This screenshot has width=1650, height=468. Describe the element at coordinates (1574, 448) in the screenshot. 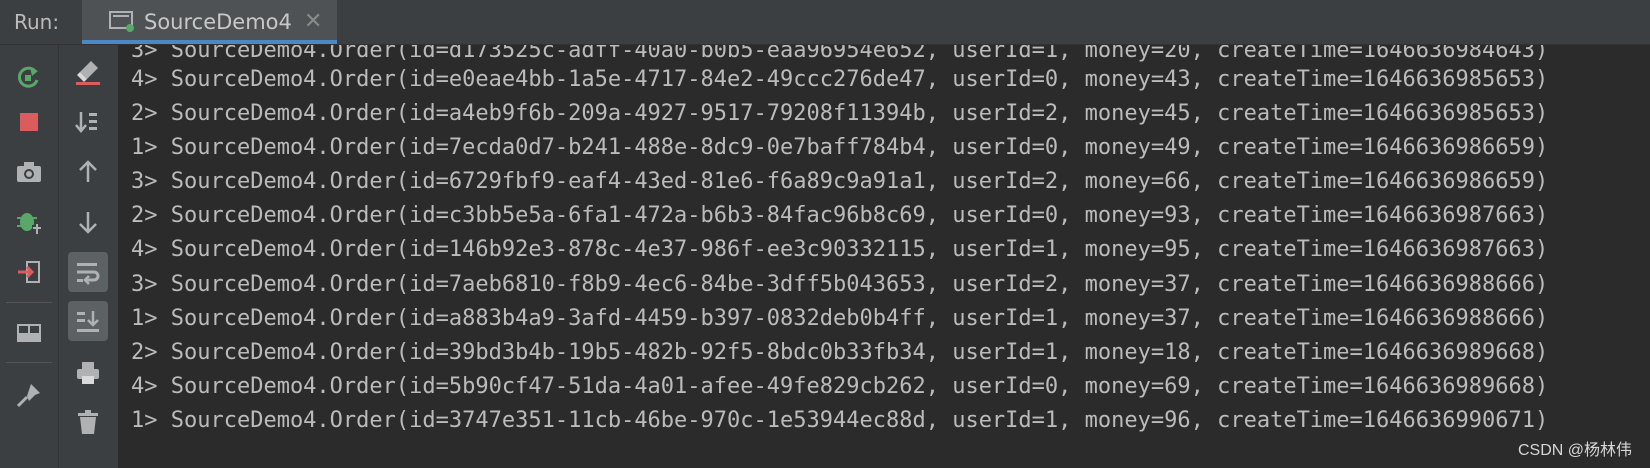

I see `watermark-text: CSDN @杨林伟` at that location.